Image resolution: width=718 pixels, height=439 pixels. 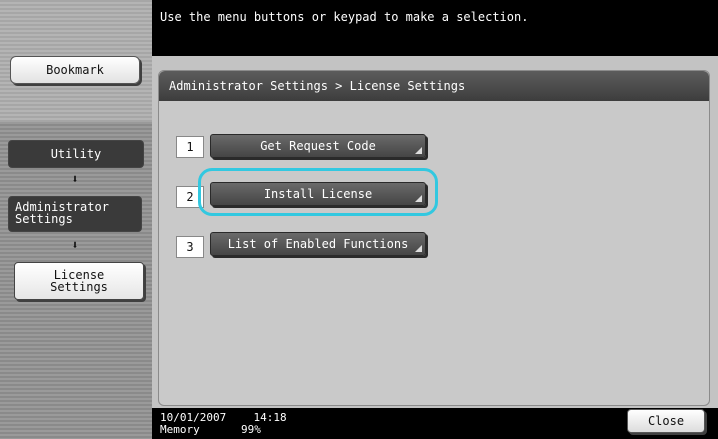 What do you see at coordinates (75, 70) in the screenshot?
I see `bookmark-button: Bookmark` at bounding box center [75, 70].